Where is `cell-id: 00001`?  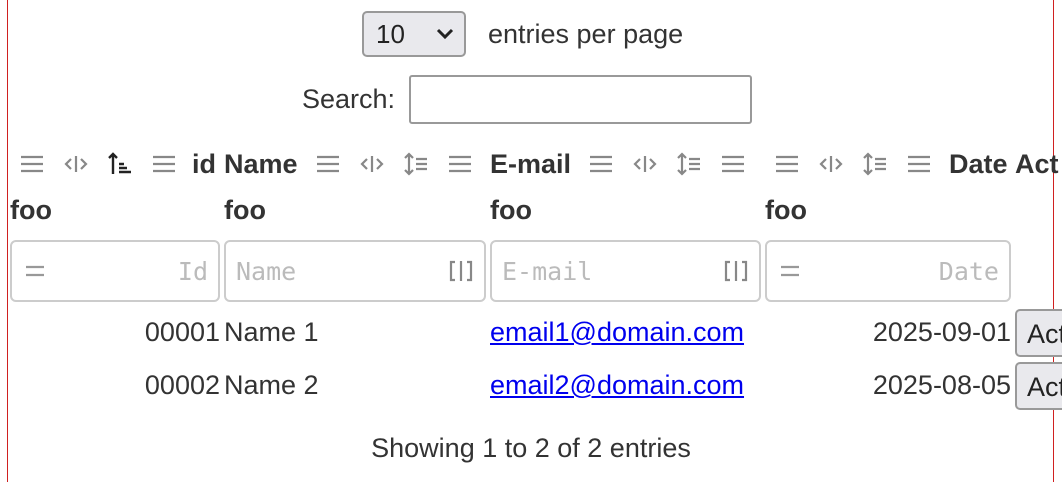 cell-id: 00001 is located at coordinates (182, 332).